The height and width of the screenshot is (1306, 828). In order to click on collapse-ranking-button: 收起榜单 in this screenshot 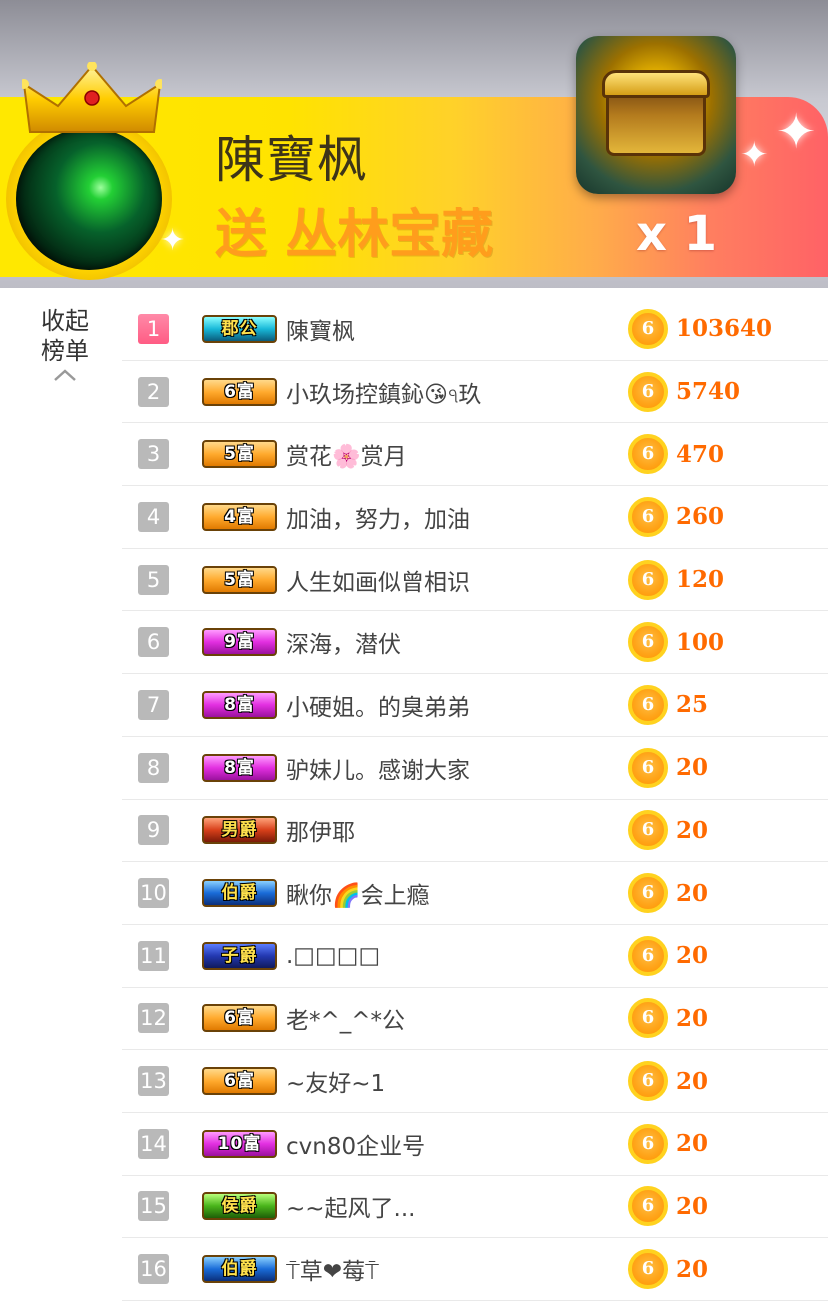, I will do `click(65, 344)`.